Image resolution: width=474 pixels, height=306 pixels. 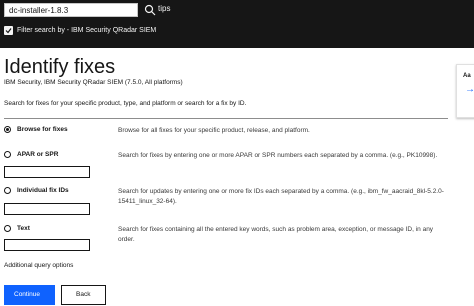 What do you see at coordinates (47, 209) in the screenshot?
I see `fix-ids-input` at bounding box center [47, 209].